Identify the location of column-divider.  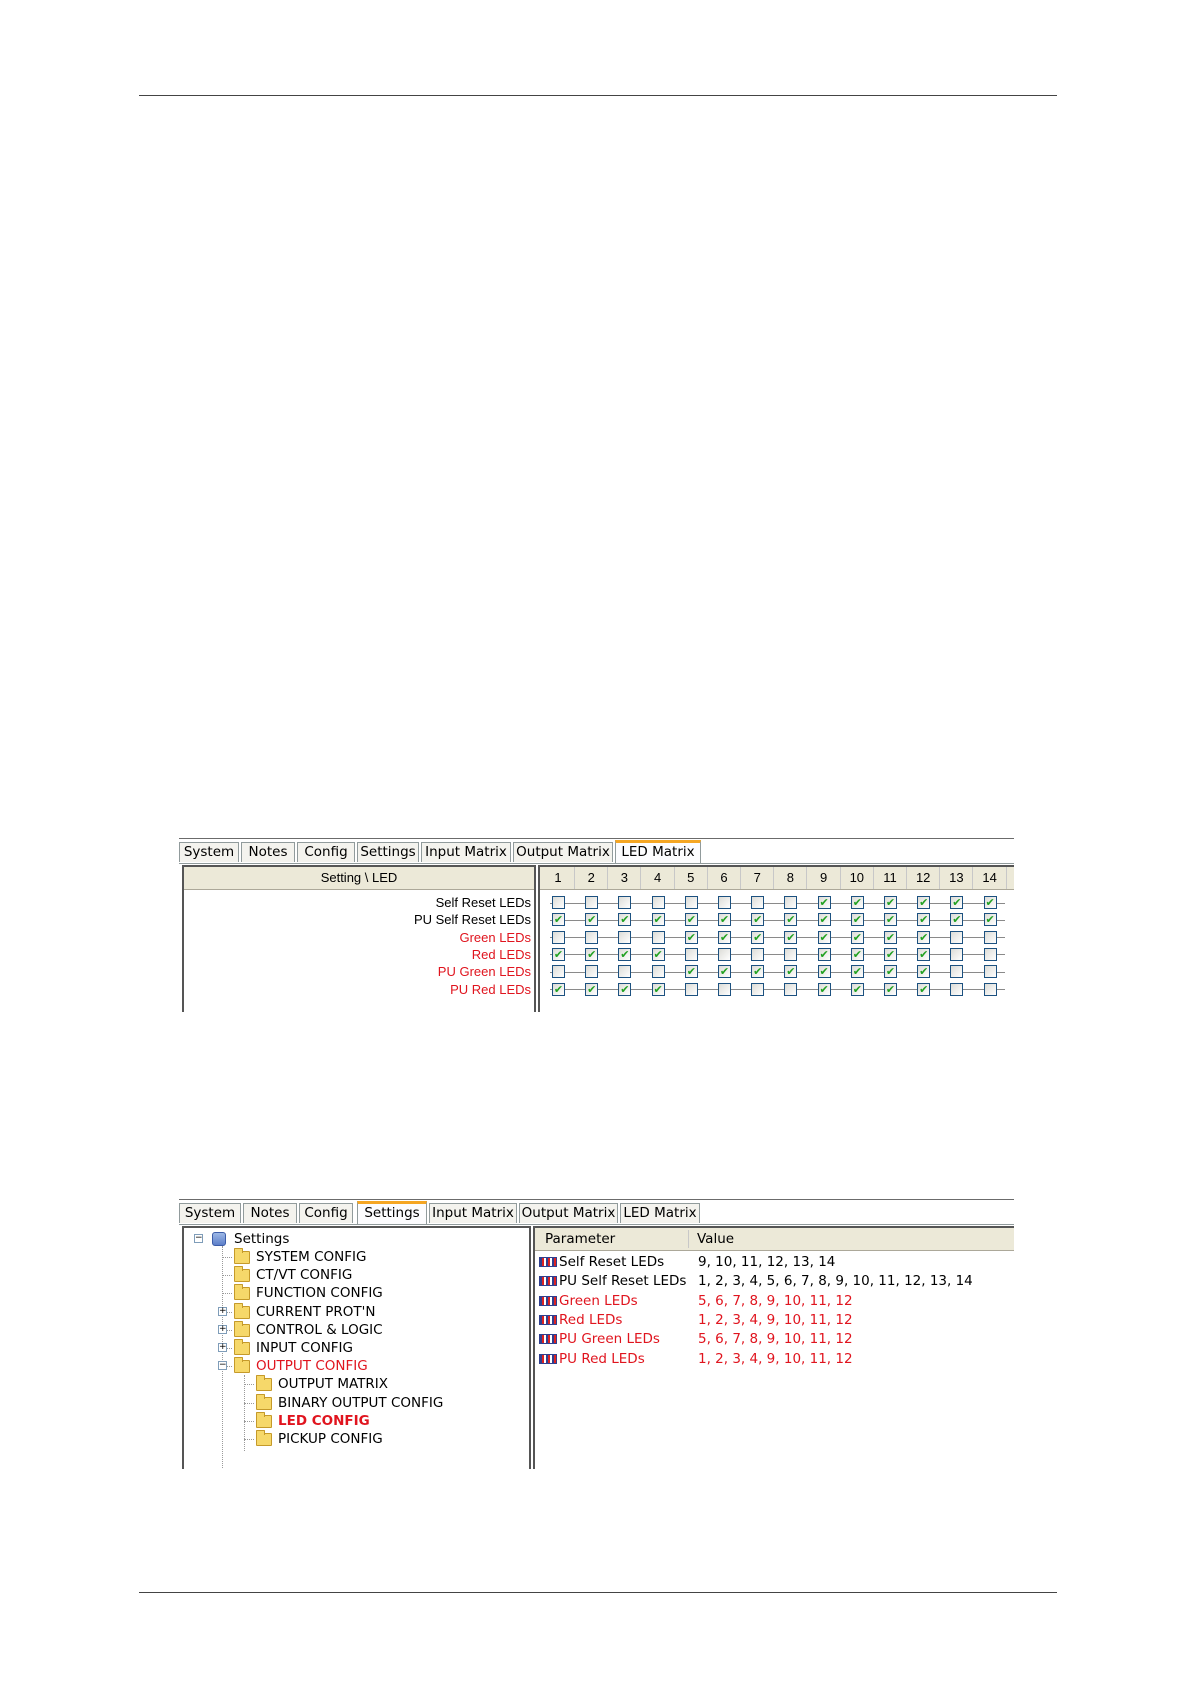
(688, 1239).